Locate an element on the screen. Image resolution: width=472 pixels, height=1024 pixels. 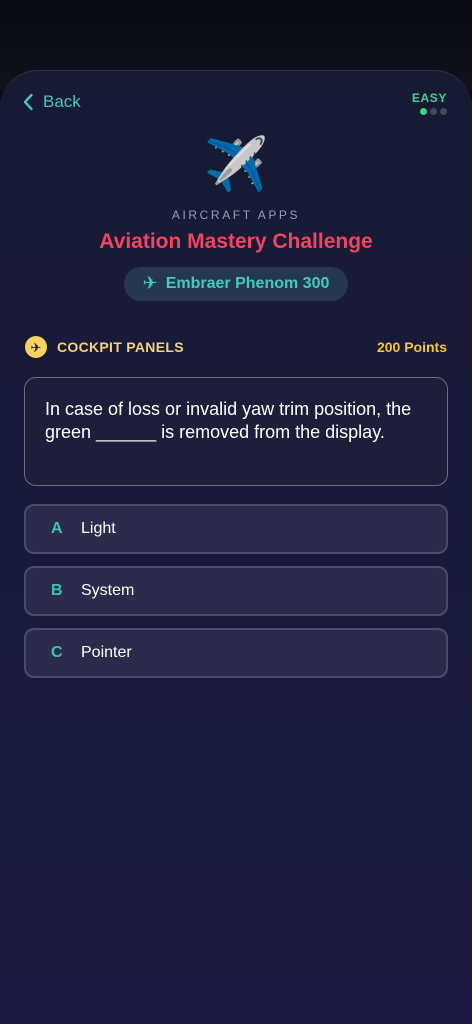
option-letter: B is located at coordinates (57, 590).